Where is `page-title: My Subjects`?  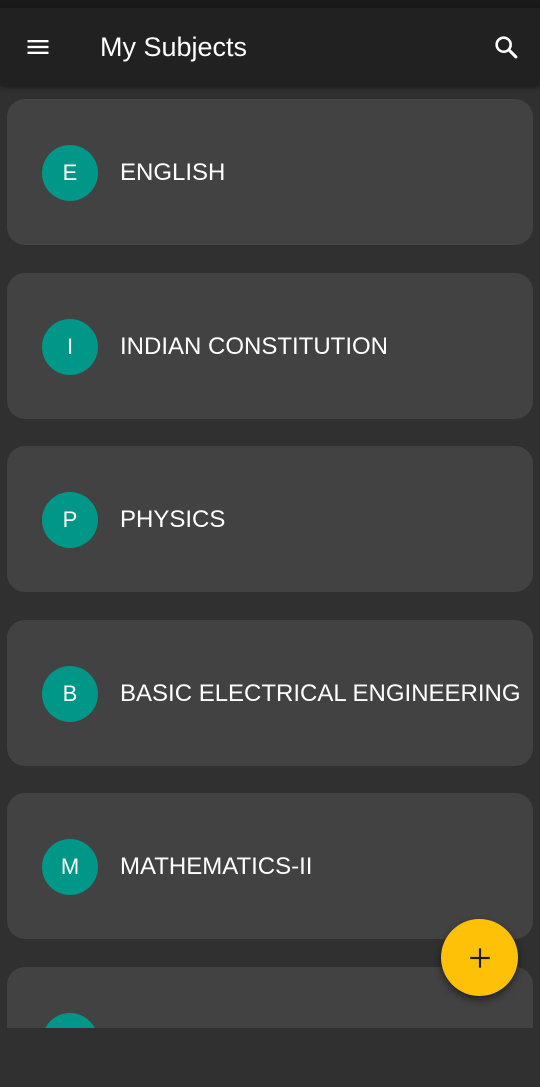
page-title: My Subjects is located at coordinates (174, 47).